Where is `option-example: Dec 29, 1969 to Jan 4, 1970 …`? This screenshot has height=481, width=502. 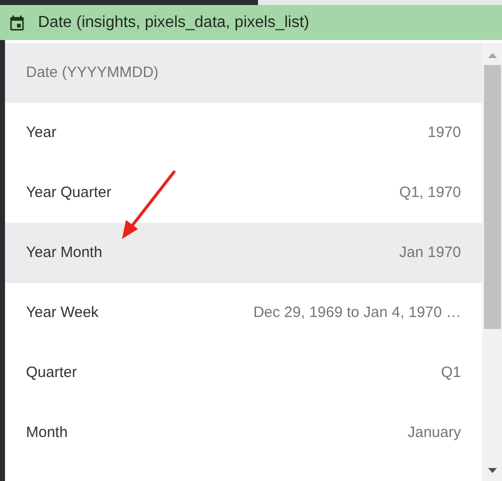
option-example: Dec 29, 1969 to Jan 4, 1970 … is located at coordinates (357, 312).